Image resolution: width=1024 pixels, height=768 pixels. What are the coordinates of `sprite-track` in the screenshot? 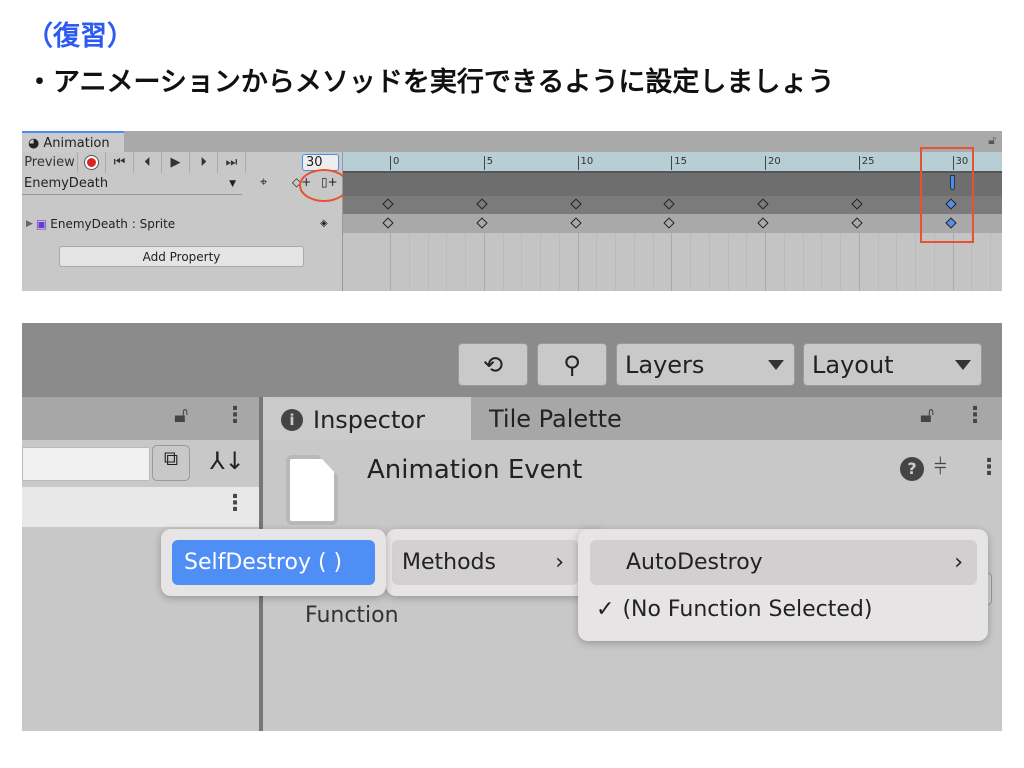 It's located at (672, 223).